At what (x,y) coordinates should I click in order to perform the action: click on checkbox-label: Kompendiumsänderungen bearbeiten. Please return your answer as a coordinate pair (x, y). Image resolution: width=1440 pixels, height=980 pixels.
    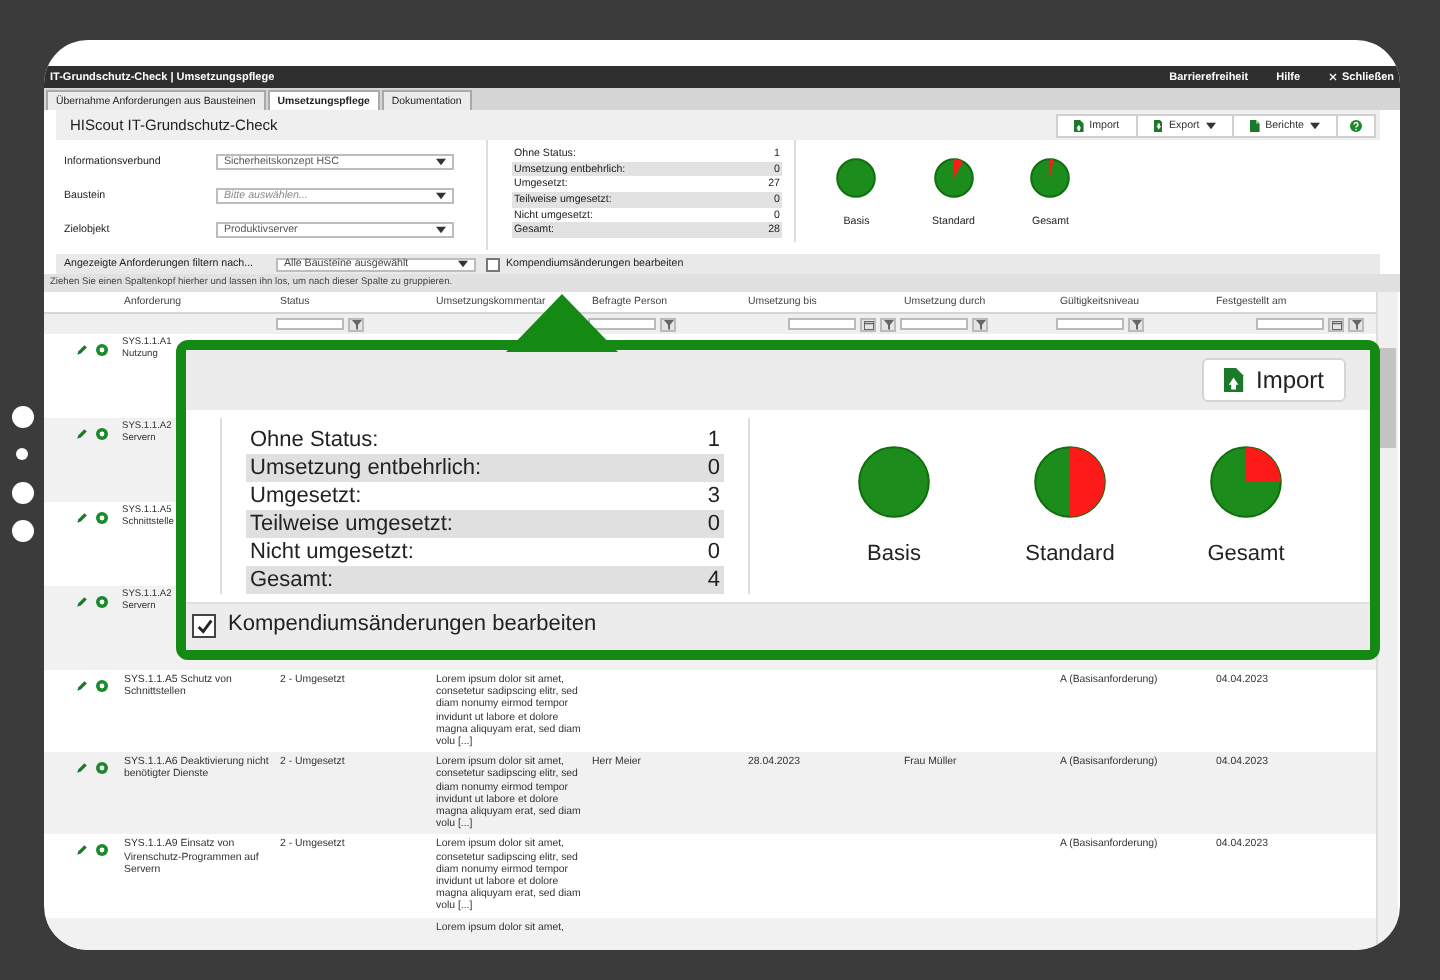
    Looking at the image, I should click on (412, 624).